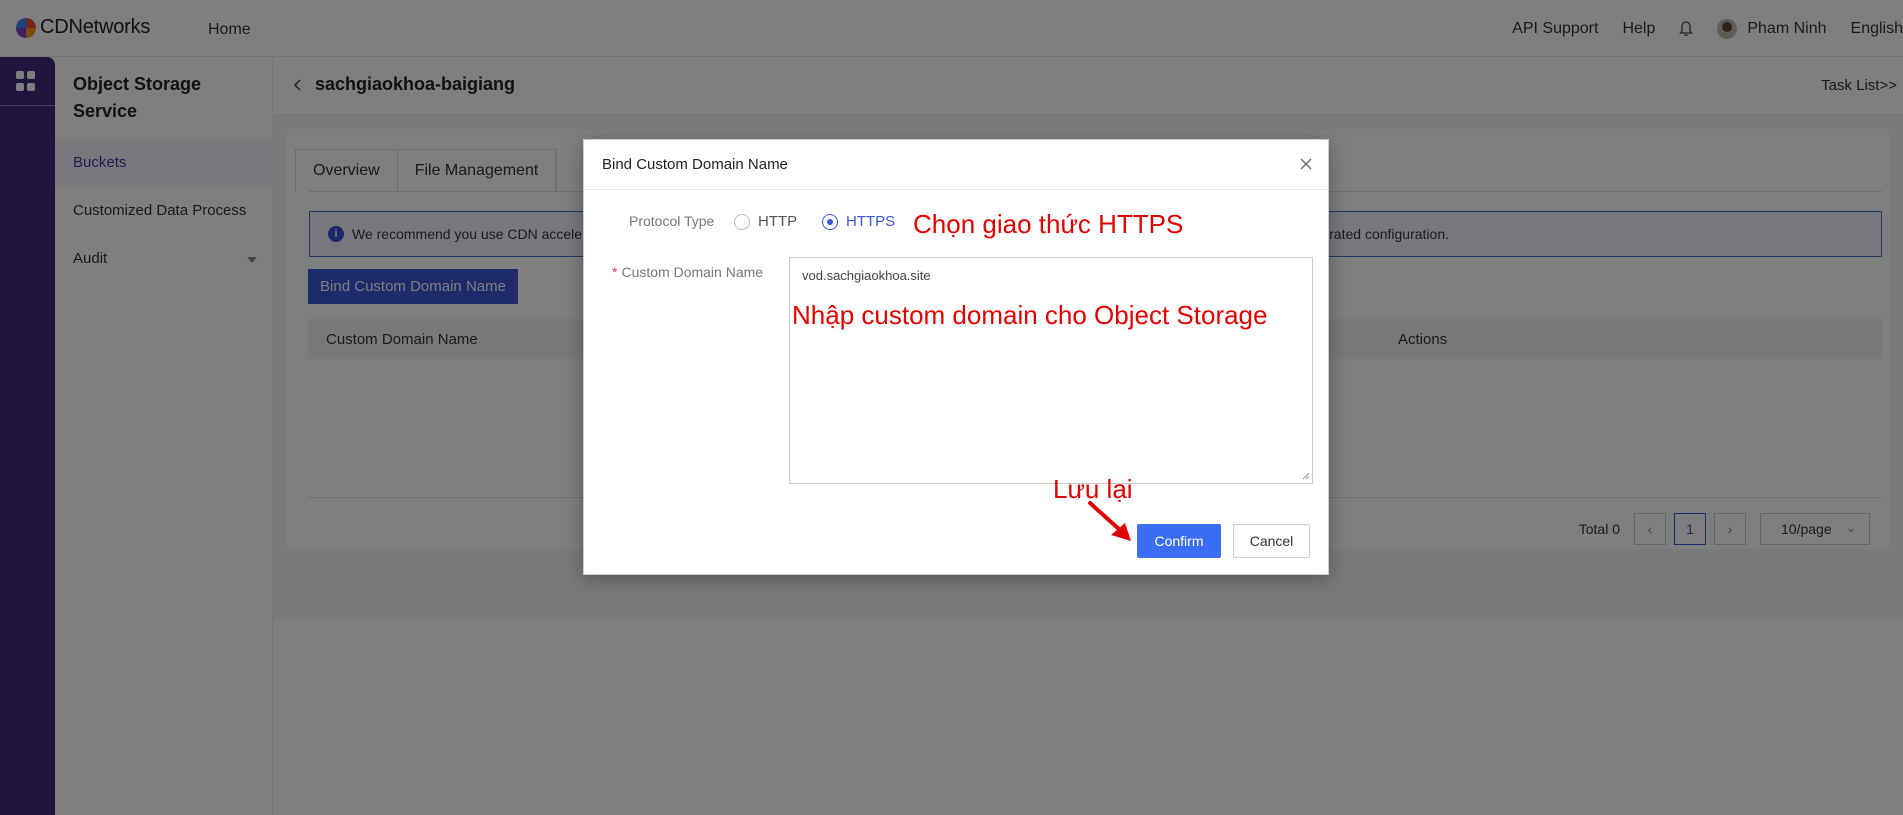 This screenshot has width=1903, height=815. Describe the element at coordinates (1109, 521) in the screenshot. I see `arrow-pointer-icon` at that location.